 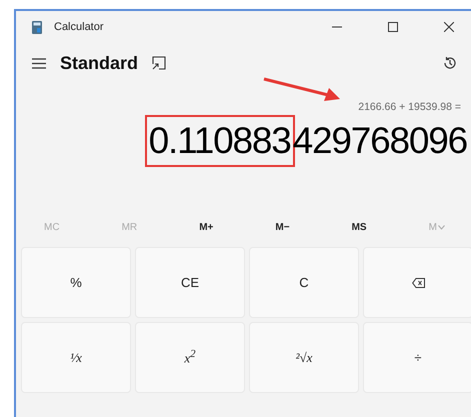 I want to click on menu-icon, so click(x=39, y=63).